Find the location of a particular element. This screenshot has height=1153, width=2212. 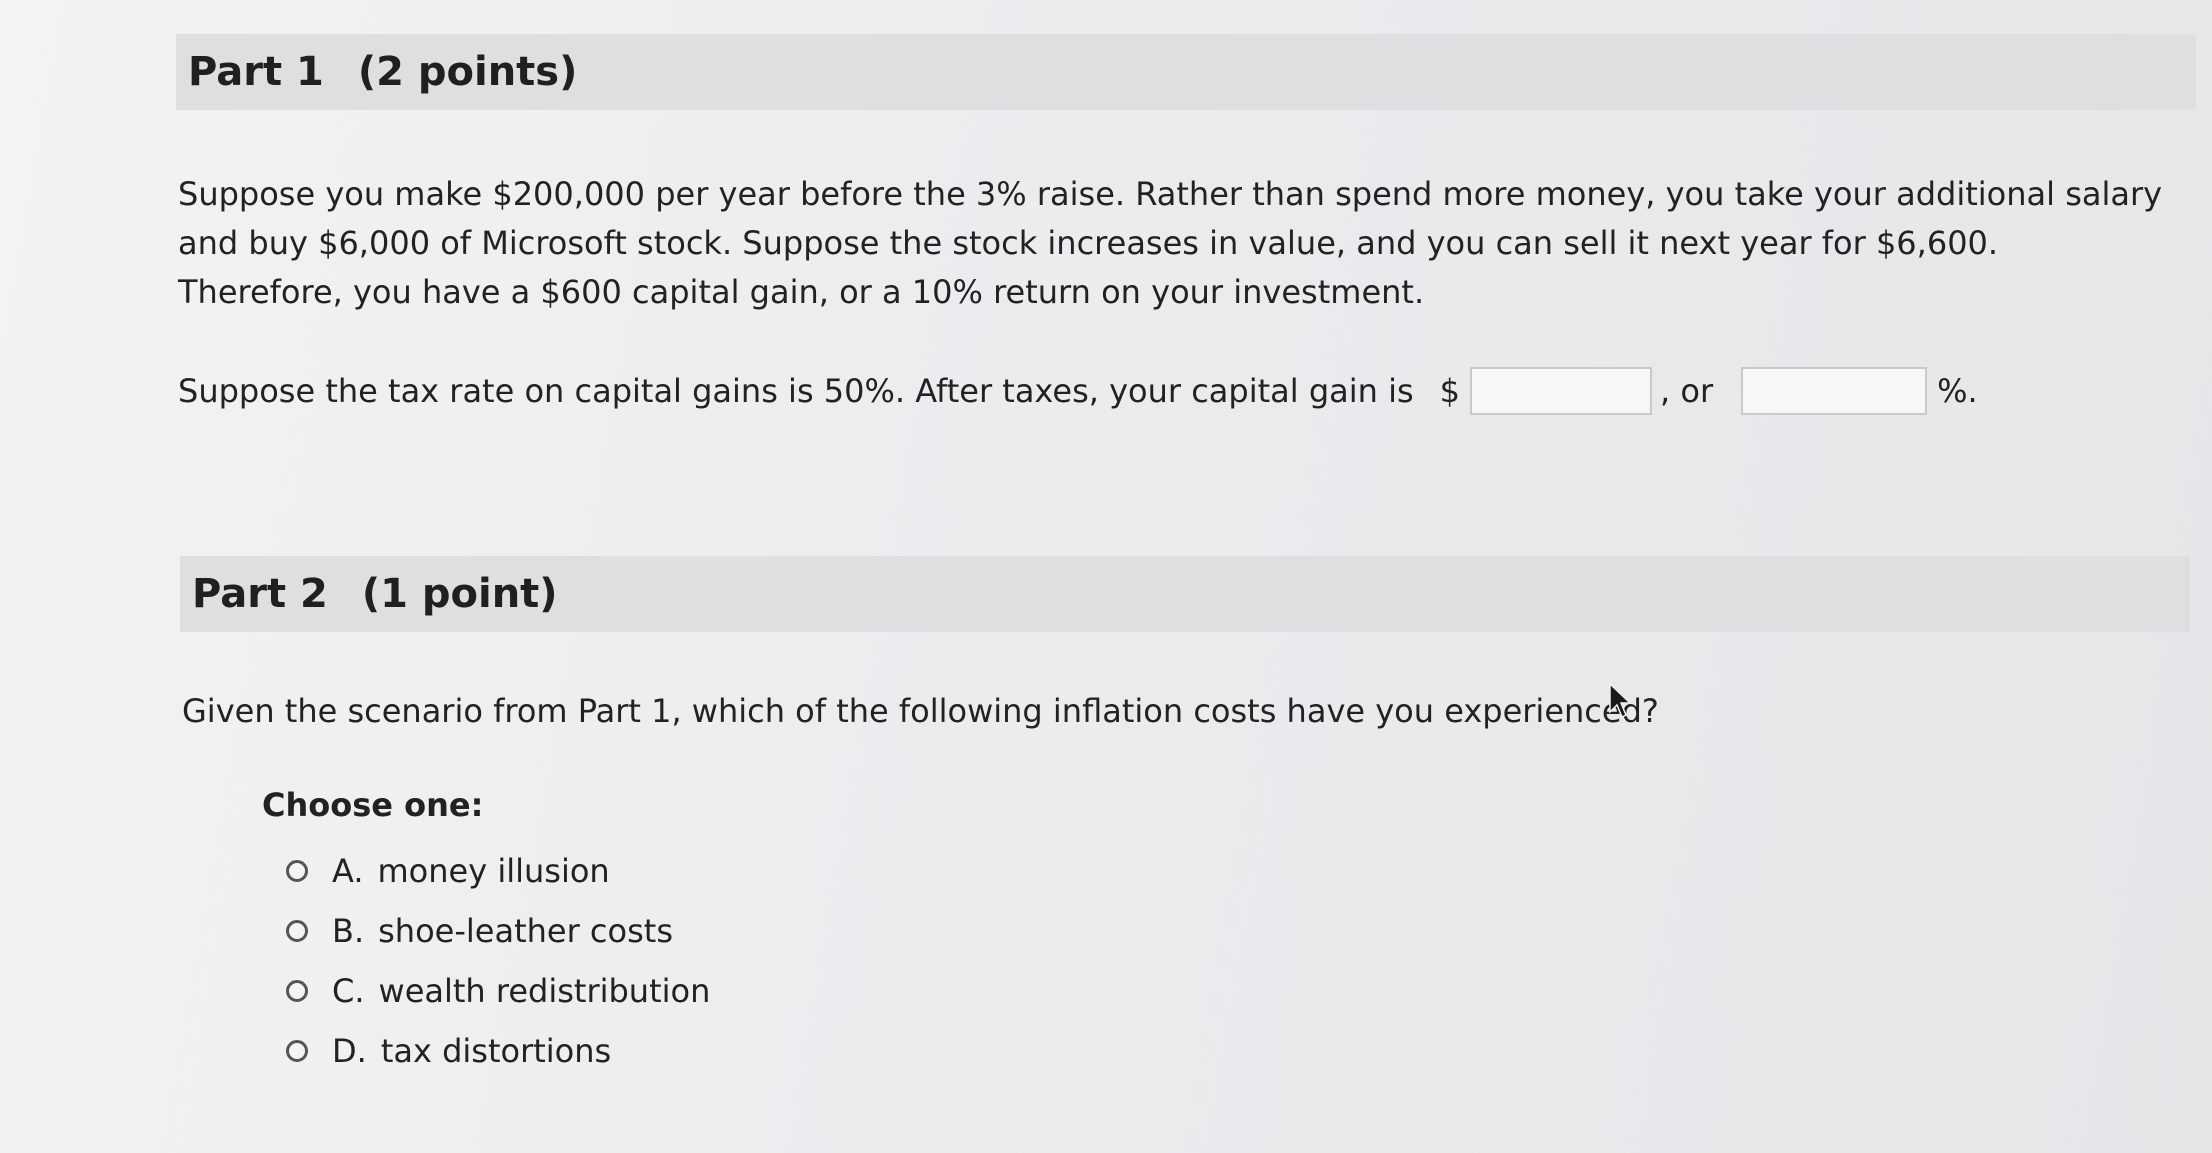

option-c: C. wealth redistribution is located at coordinates (498, 991).